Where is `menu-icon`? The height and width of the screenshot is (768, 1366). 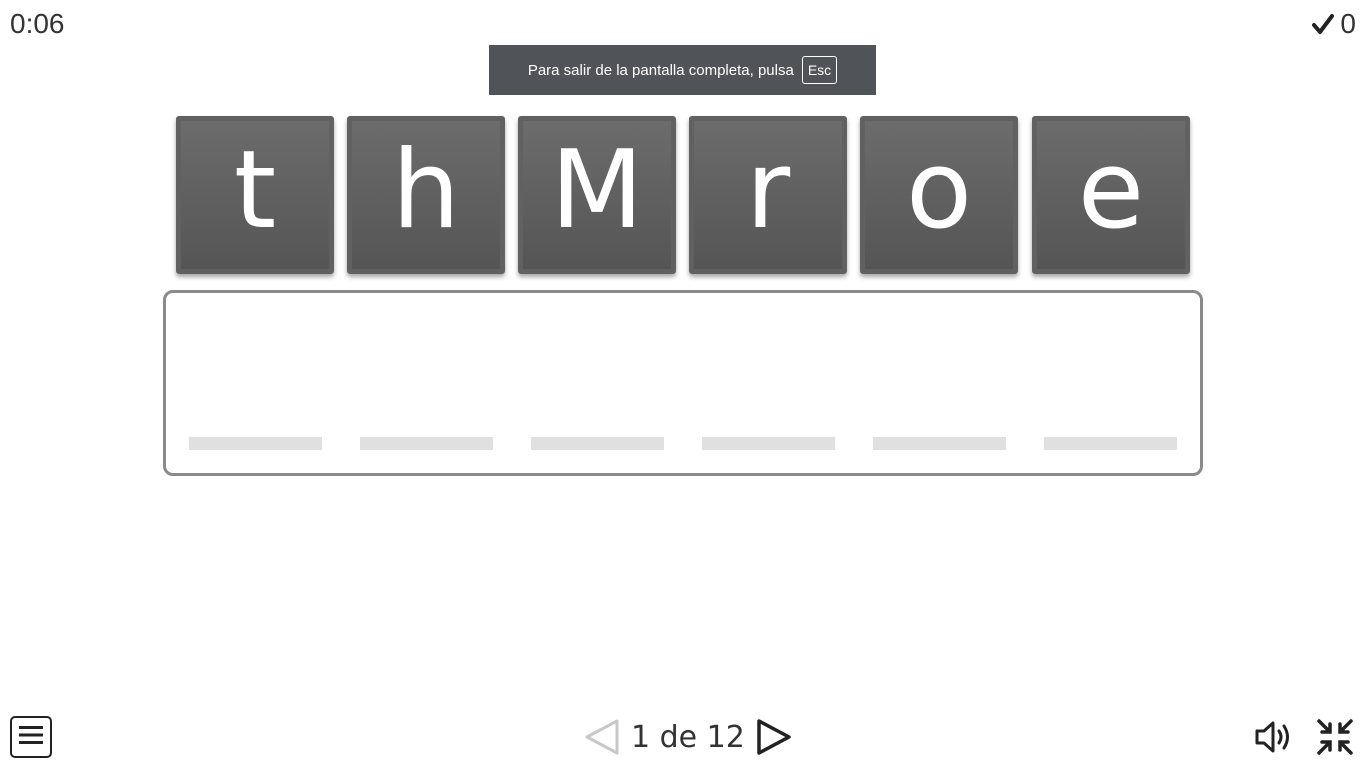
menu-icon is located at coordinates (31, 737).